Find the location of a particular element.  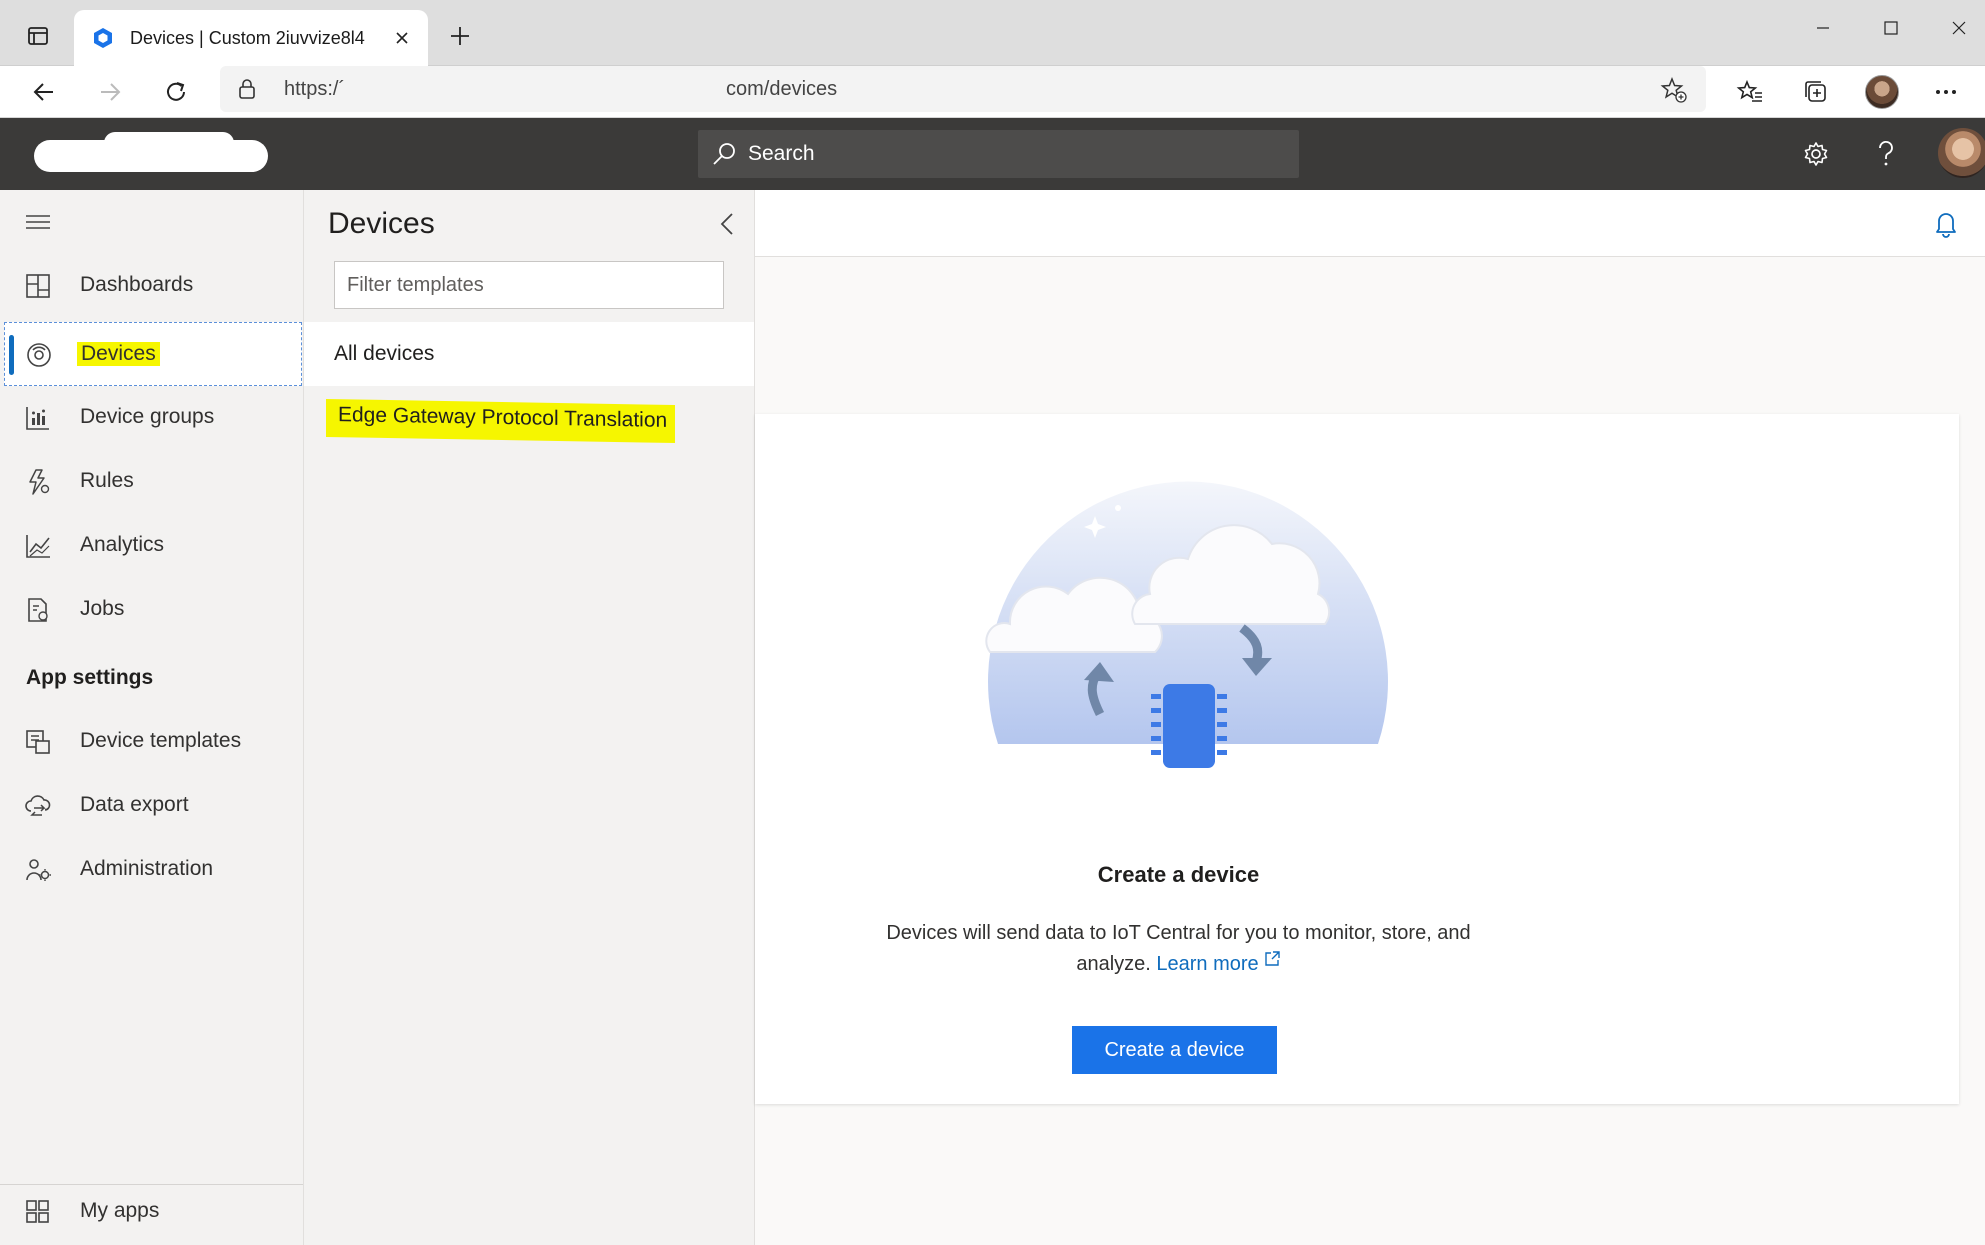

refresh-icon is located at coordinates (176, 92).